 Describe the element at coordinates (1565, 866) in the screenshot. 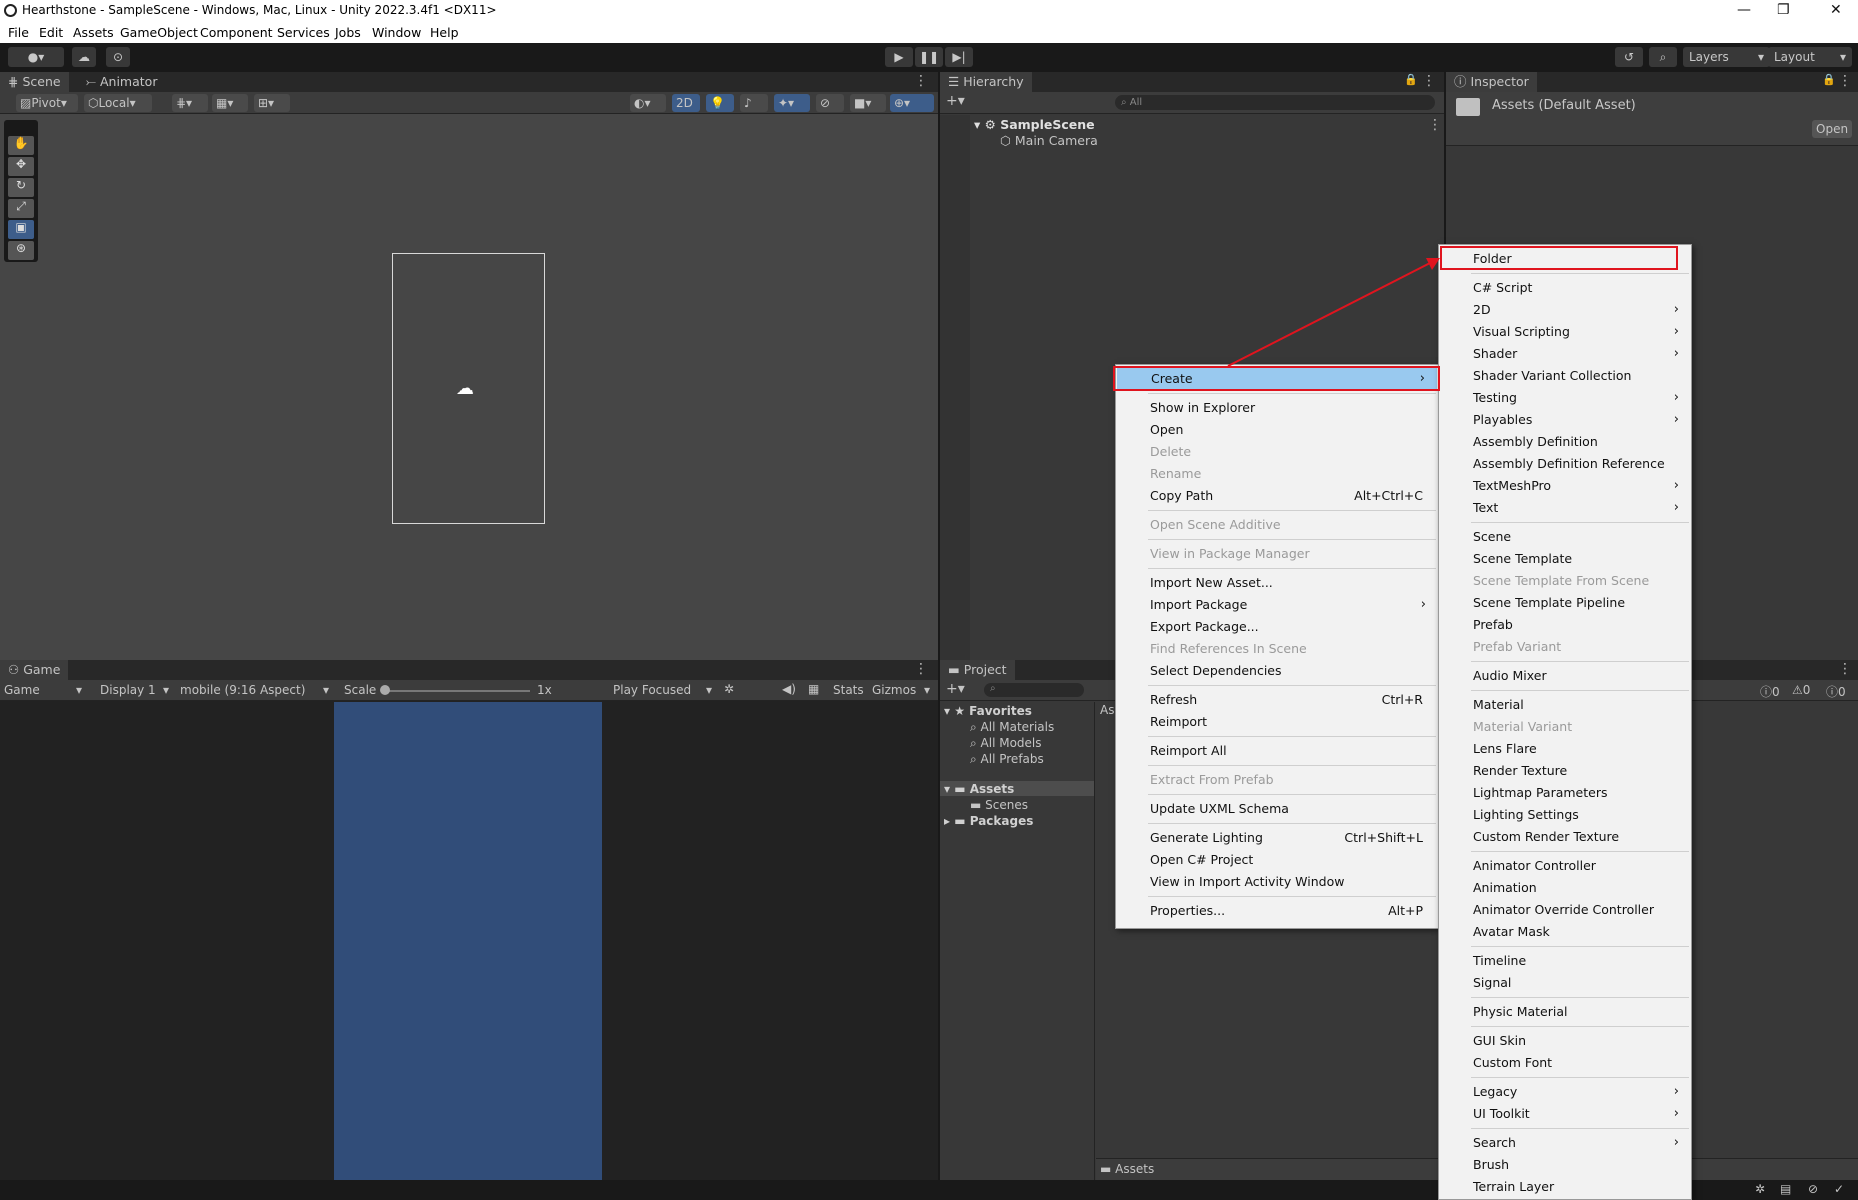

I see `create-animator-controller: Animator Controller` at that location.